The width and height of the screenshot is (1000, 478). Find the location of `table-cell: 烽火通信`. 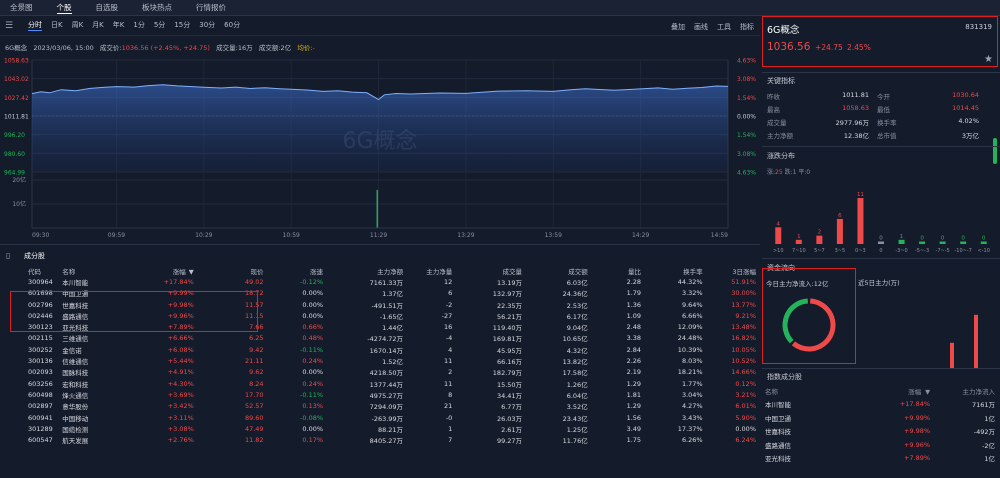

table-cell: 烽火通信 is located at coordinates (75, 395).